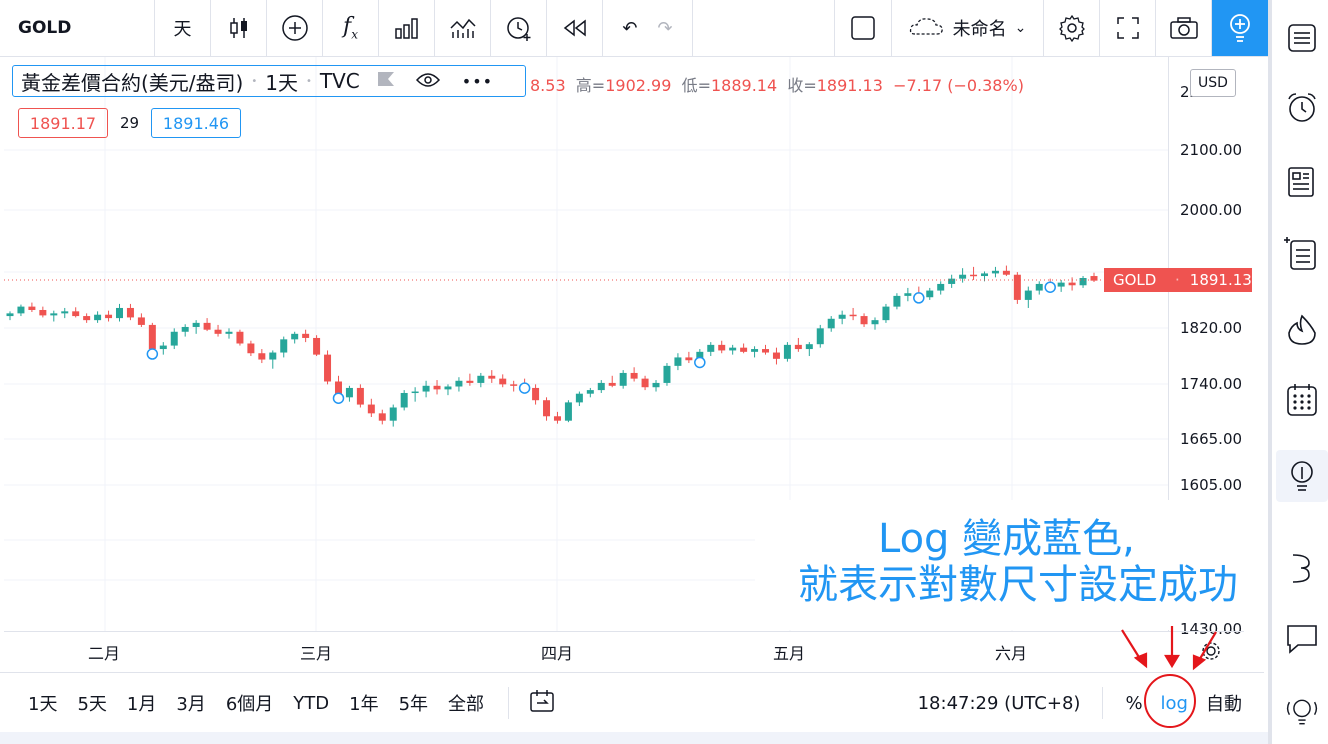  I want to click on publish-idea-icon, so click(1240, 28).